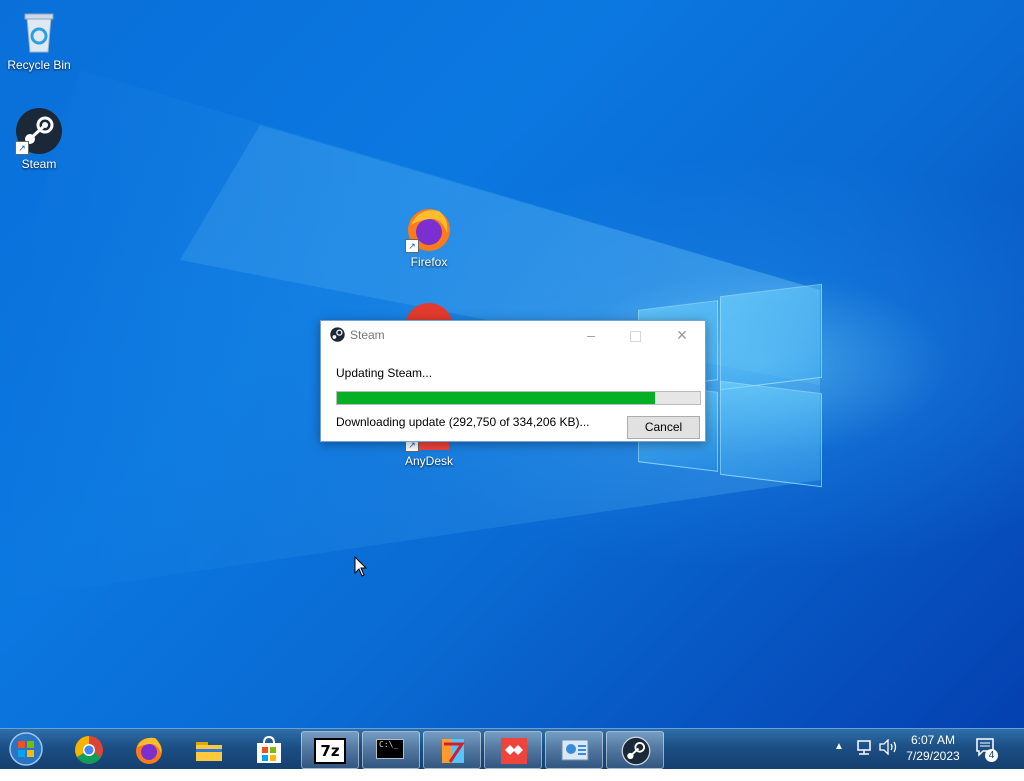 This screenshot has width=1024, height=781. I want to click on desktop-icon-recycle-bin: Recycle Bin, so click(39, 40).